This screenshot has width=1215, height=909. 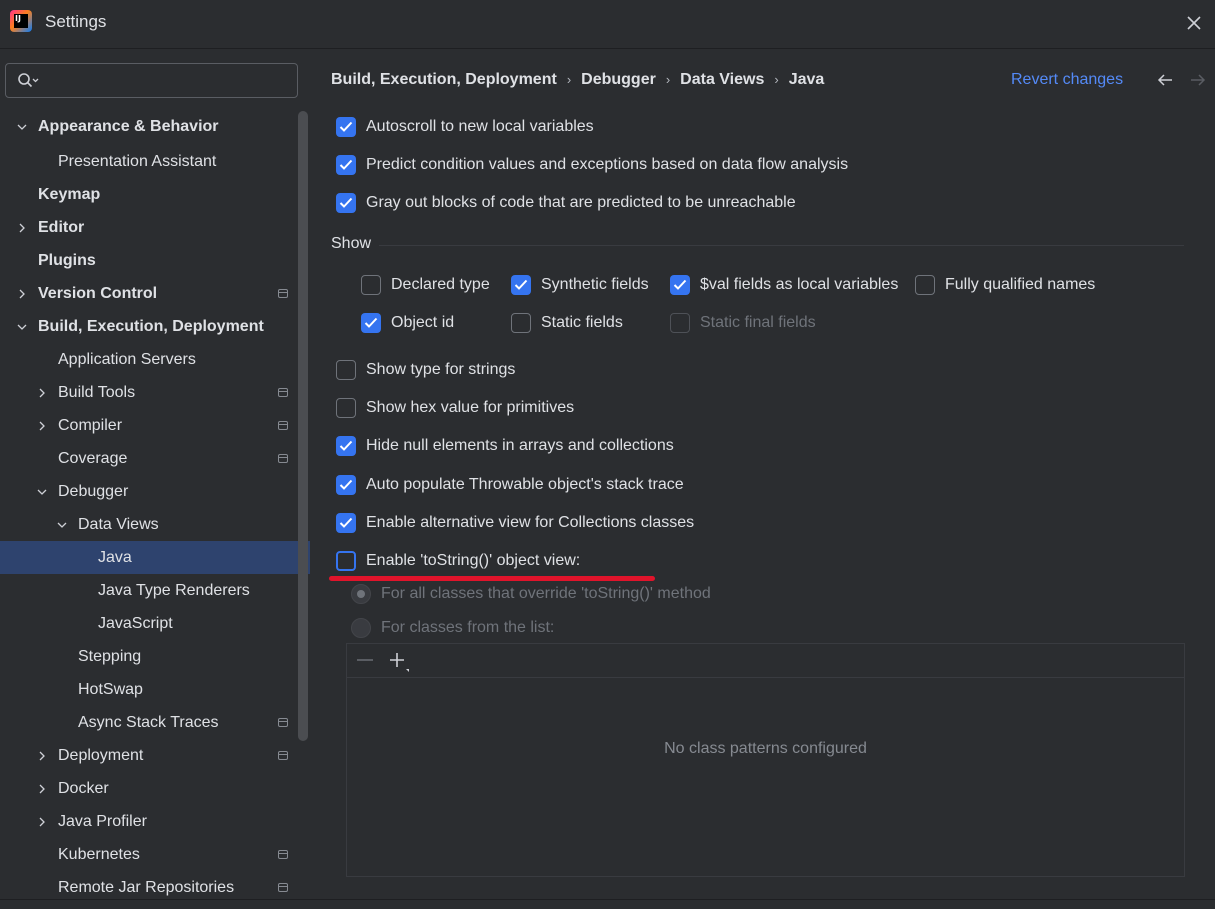 I want to click on sidebar-item-label: Application Servers, so click(x=127, y=359).